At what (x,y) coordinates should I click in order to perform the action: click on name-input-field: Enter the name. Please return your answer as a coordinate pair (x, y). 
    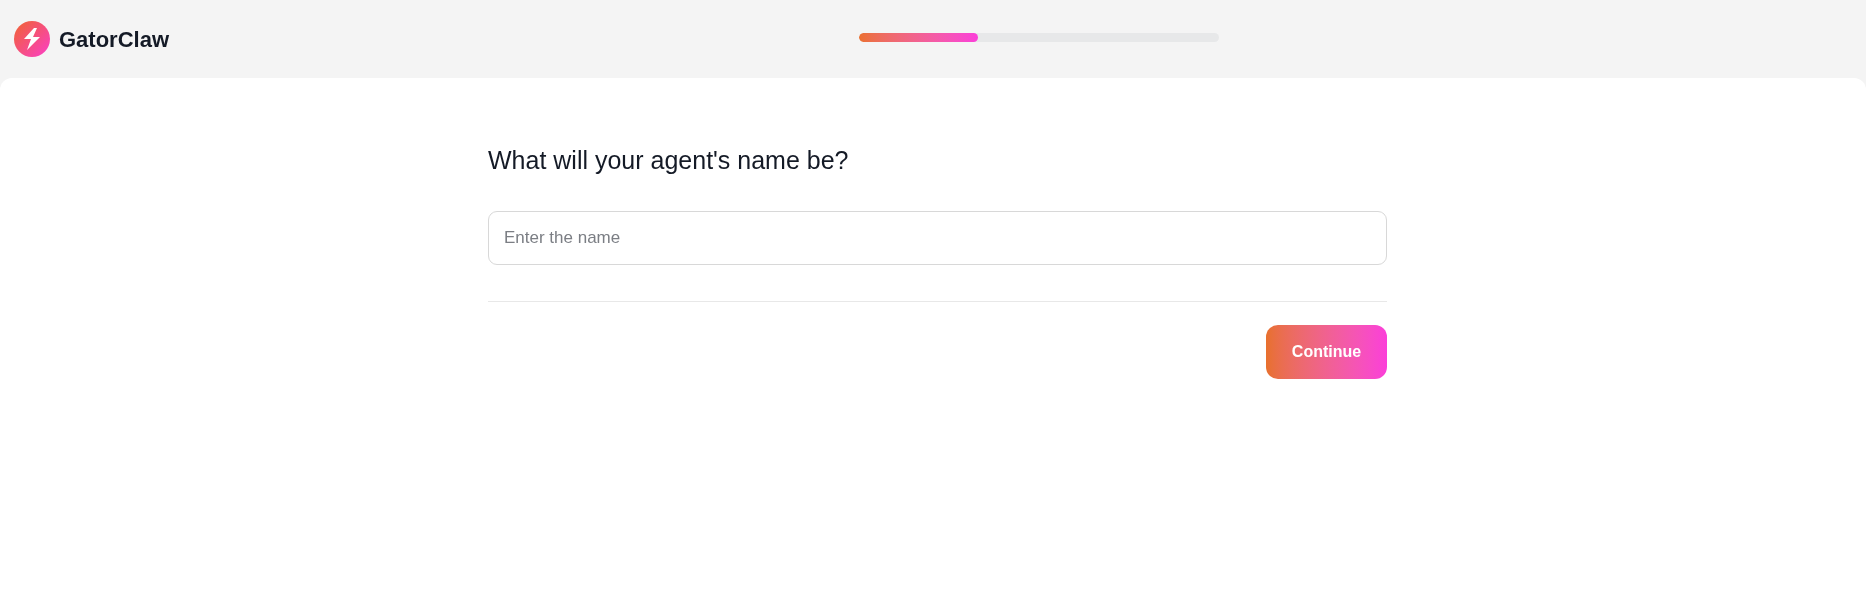
    Looking at the image, I should click on (937, 238).